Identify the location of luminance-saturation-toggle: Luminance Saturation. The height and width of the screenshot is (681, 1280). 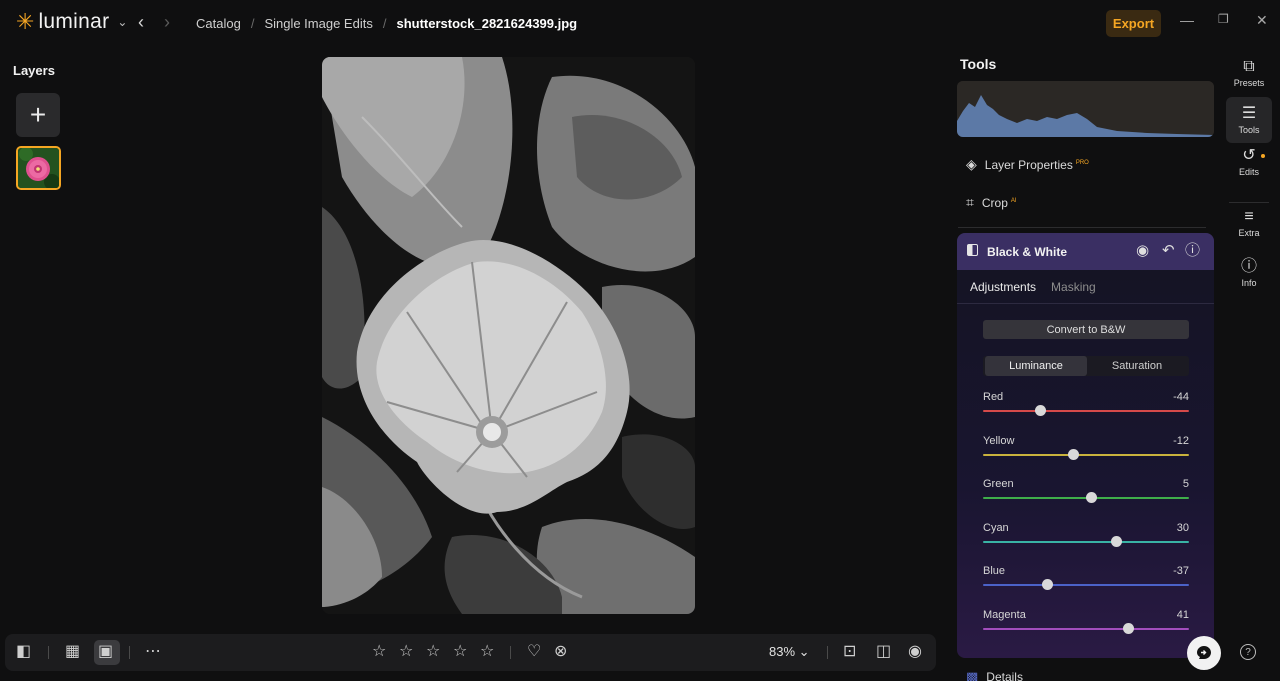
(1086, 366).